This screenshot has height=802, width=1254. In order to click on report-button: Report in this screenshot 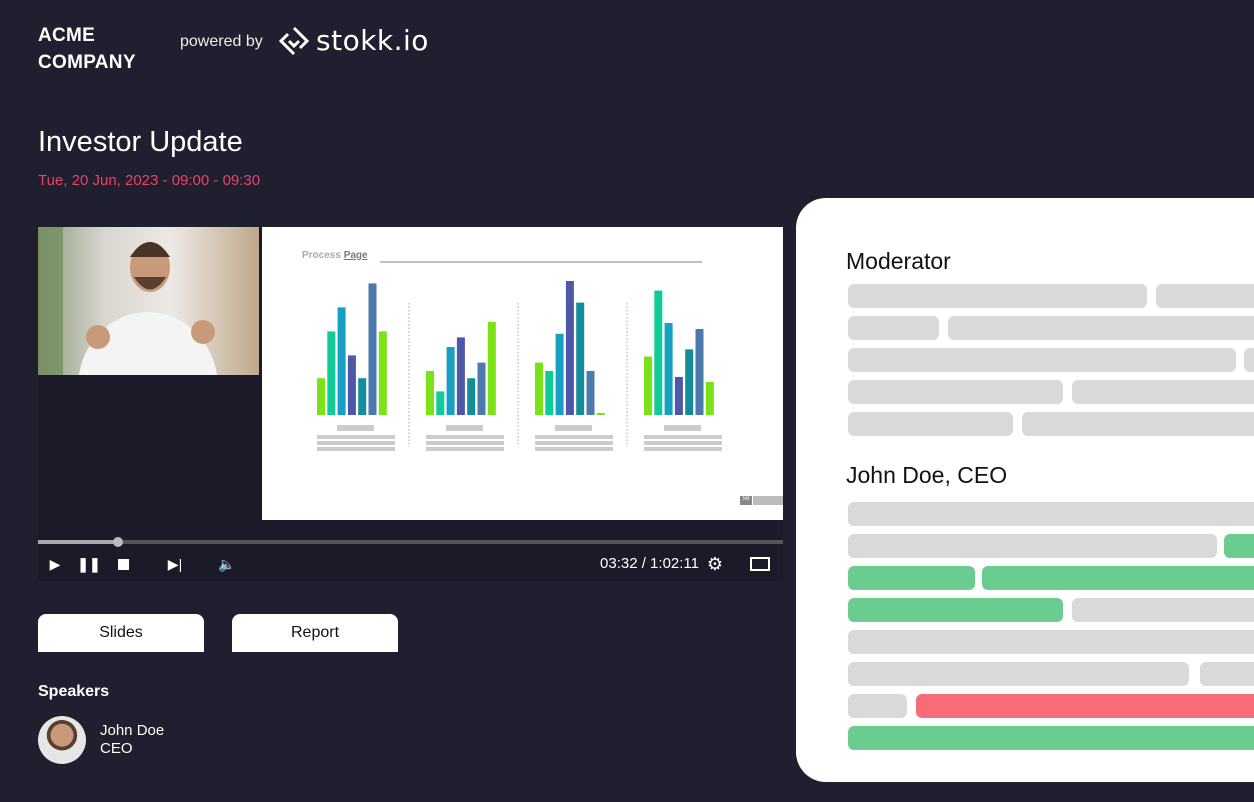, I will do `click(315, 633)`.